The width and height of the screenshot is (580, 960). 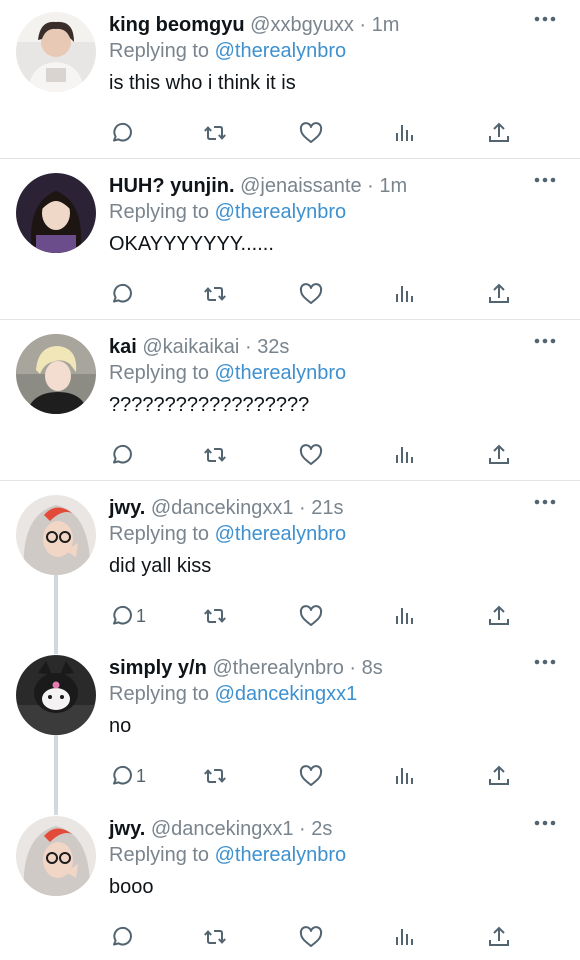 I want to click on handle: @xxbgyuxx, so click(x=302, y=25).